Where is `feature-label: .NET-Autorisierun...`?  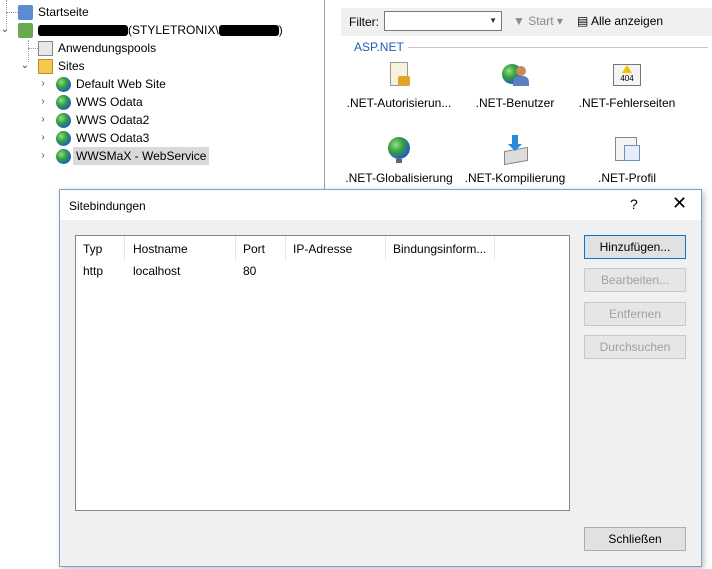 feature-label: .NET-Autorisierun... is located at coordinates (399, 103).